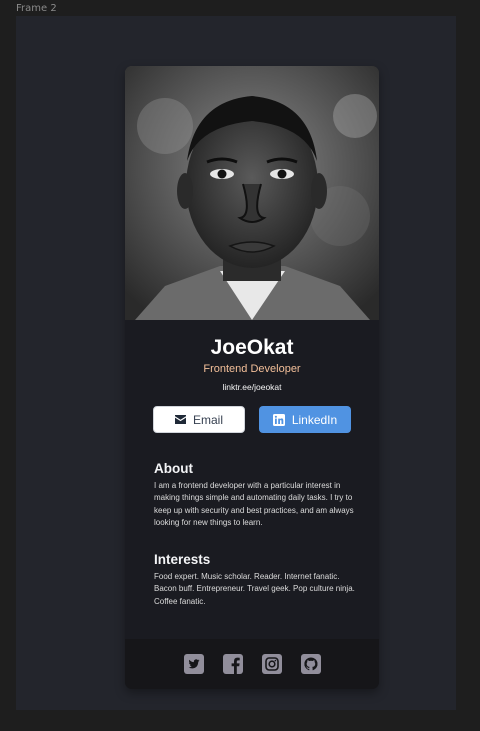 This screenshot has height=731, width=480. I want to click on linkedin-button: LinkedIn, so click(305, 419).